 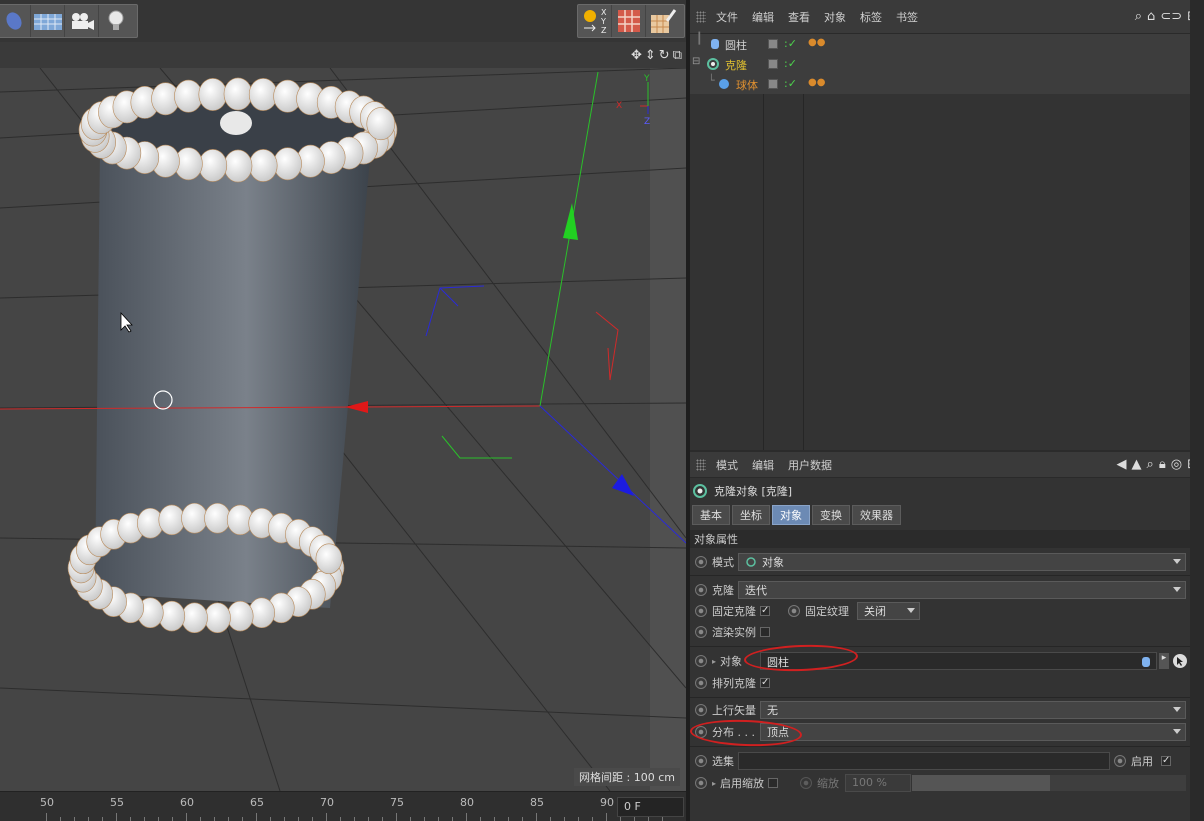 What do you see at coordinates (962, 562) in the screenshot?
I see `mode-dropdown: 对象` at bounding box center [962, 562].